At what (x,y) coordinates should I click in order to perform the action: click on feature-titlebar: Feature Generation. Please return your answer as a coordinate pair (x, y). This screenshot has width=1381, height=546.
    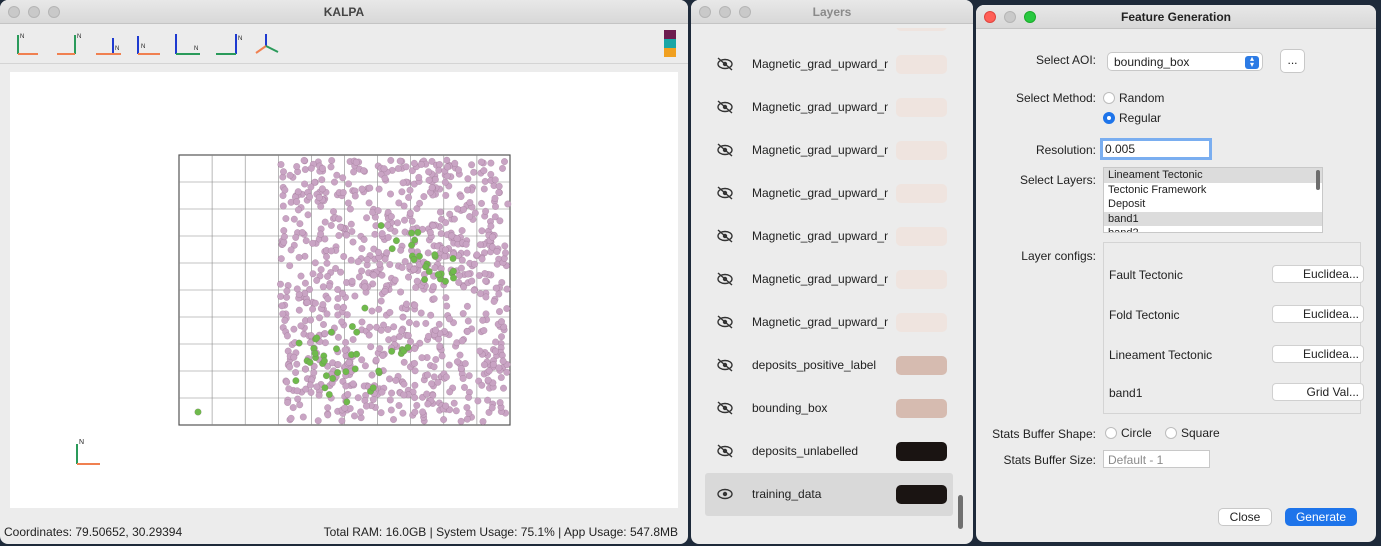
    Looking at the image, I should click on (1176, 17).